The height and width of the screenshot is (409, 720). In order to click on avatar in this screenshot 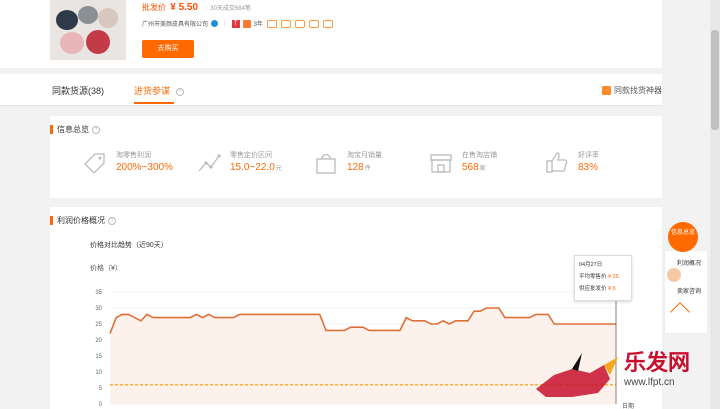, I will do `click(674, 275)`.